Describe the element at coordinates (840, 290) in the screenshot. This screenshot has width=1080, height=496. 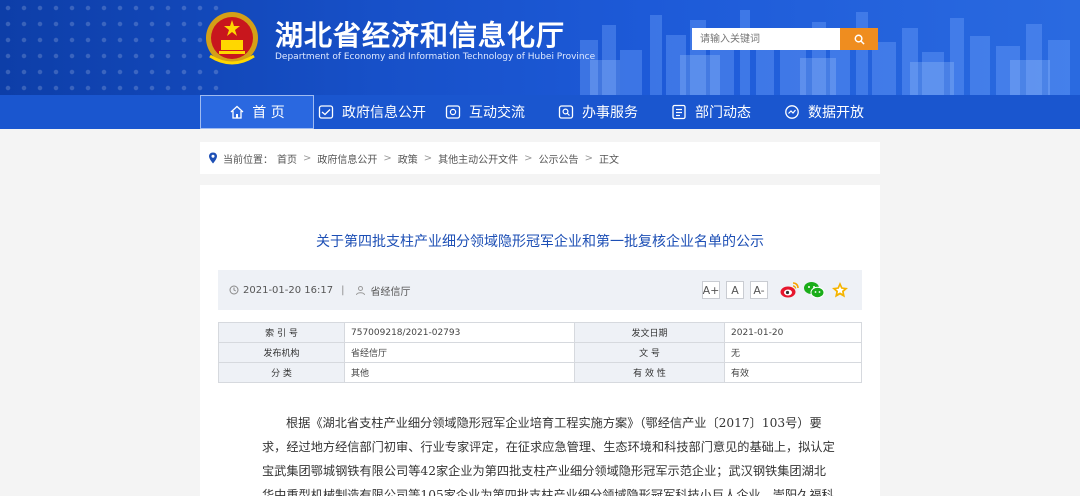
I see `favorite-star-icon` at that location.